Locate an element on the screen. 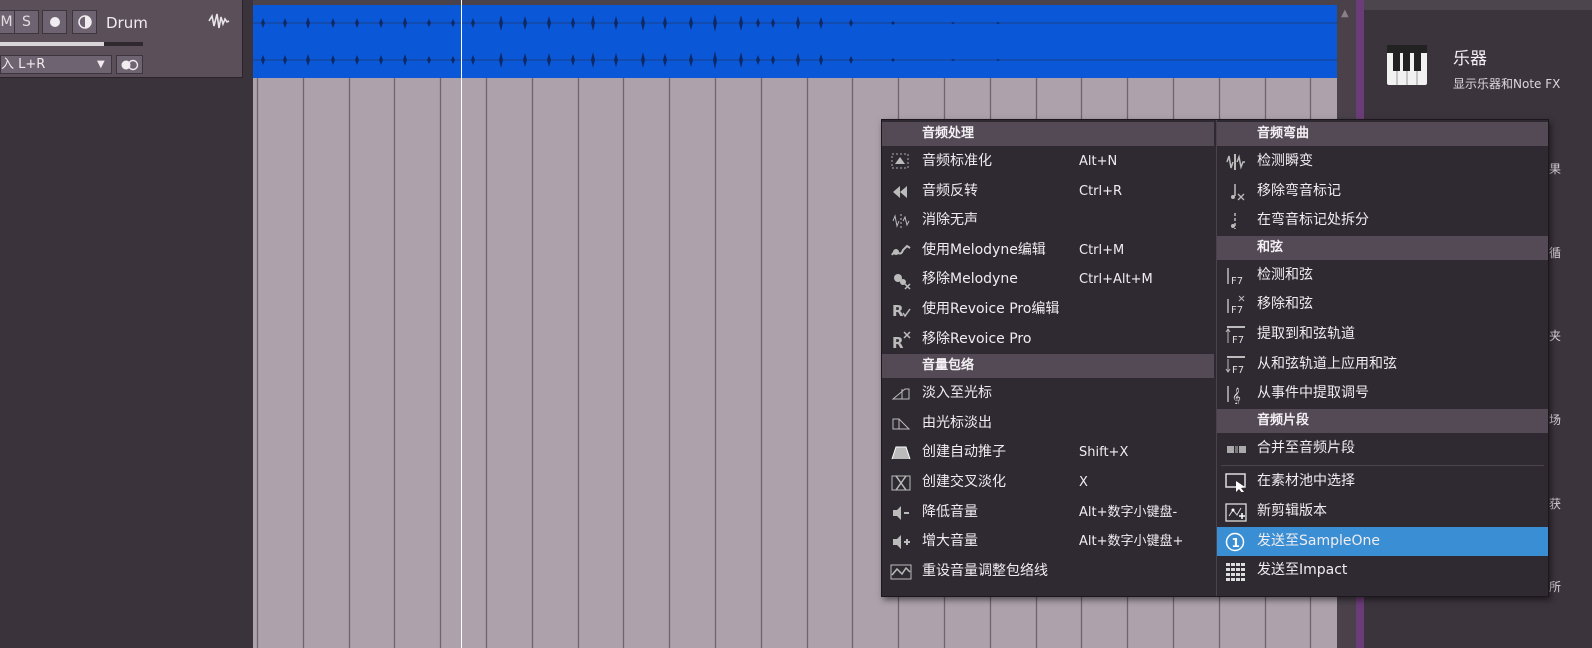 This screenshot has height=648, width=1592. sampleone-icon: 1 is located at coordinates (1235, 541).